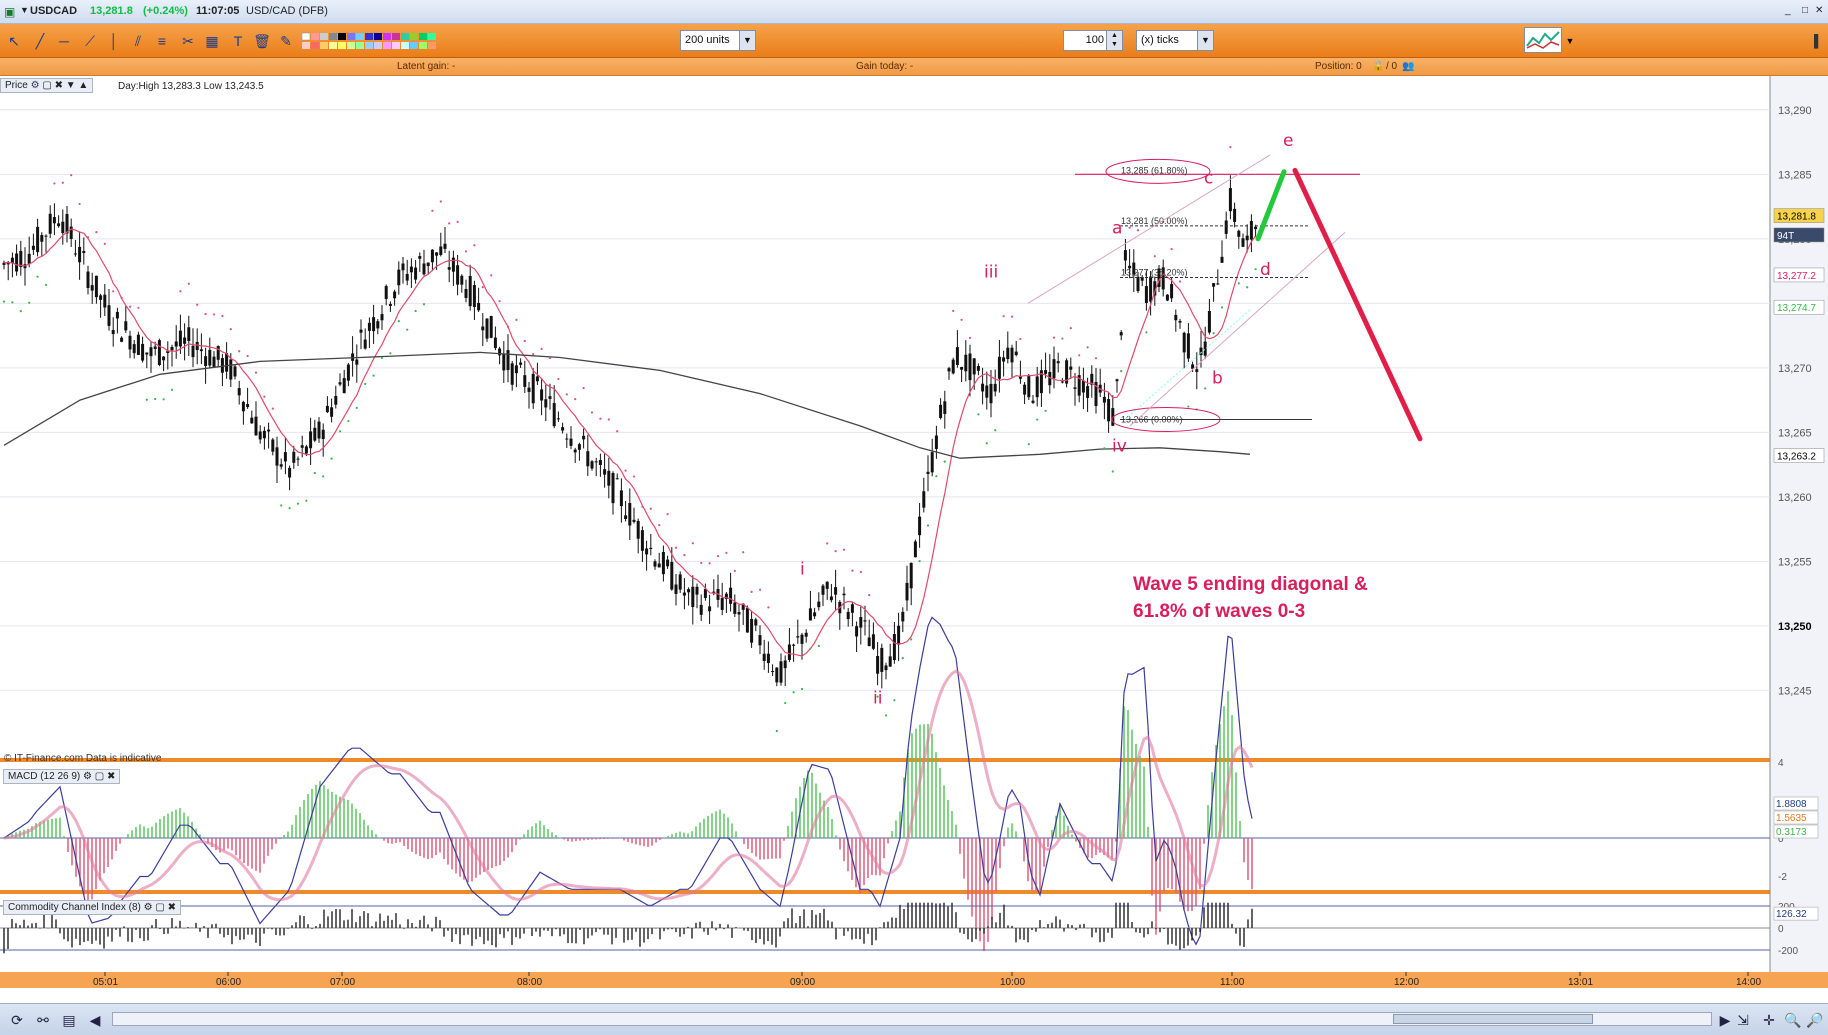 This screenshot has height=1035, width=1828. Describe the element at coordinates (1819, 10) in the screenshot. I see `close-icon: ✕` at that location.